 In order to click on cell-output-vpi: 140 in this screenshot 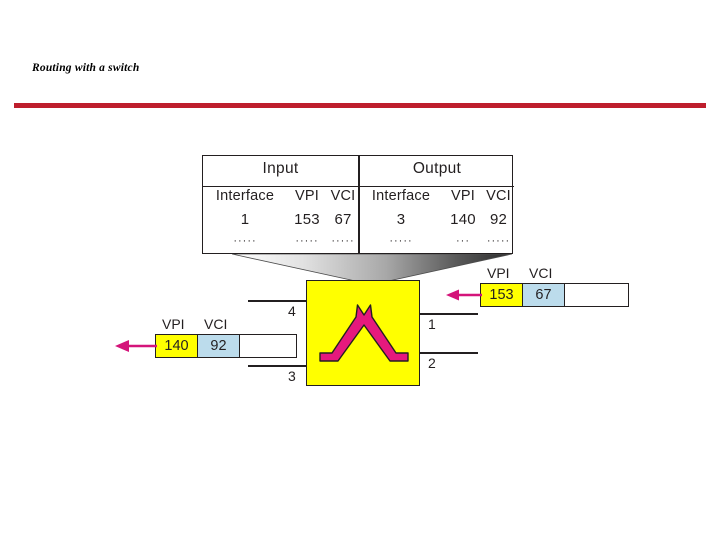, I will do `click(463, 219)`.